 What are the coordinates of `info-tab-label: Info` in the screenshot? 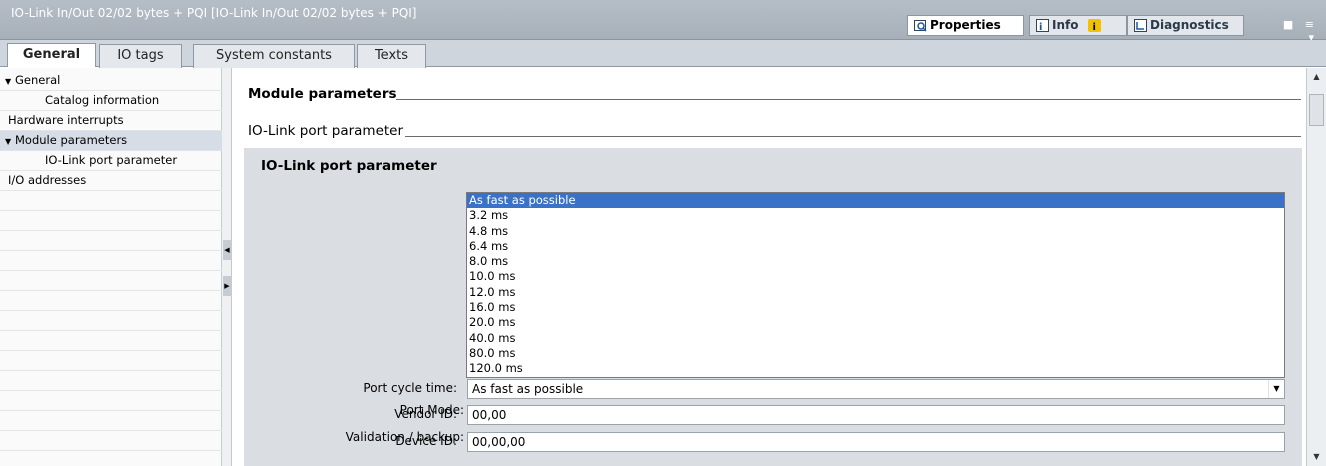 It's located at (1065, 25).